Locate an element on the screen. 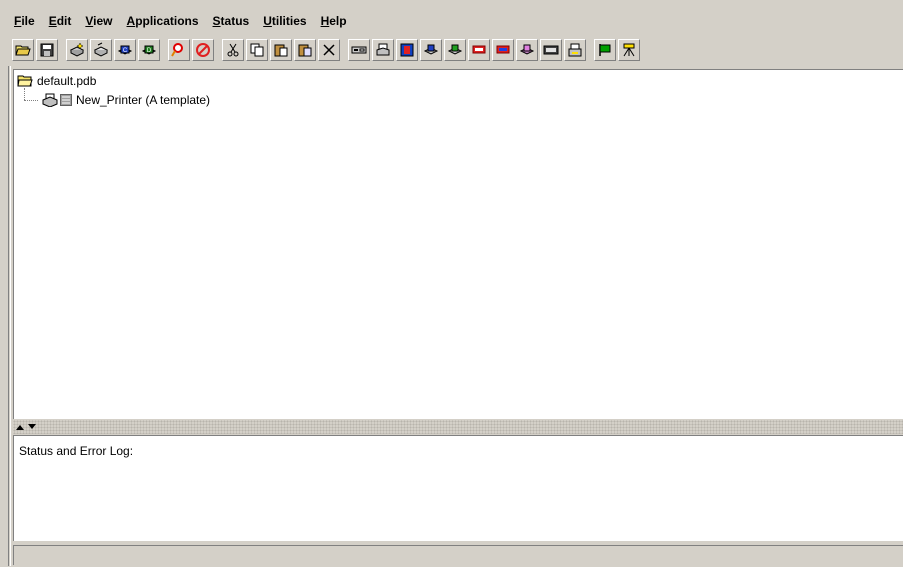 This screenshot has width=903, height=567. stop-icon is located at coordinates (203, 50).